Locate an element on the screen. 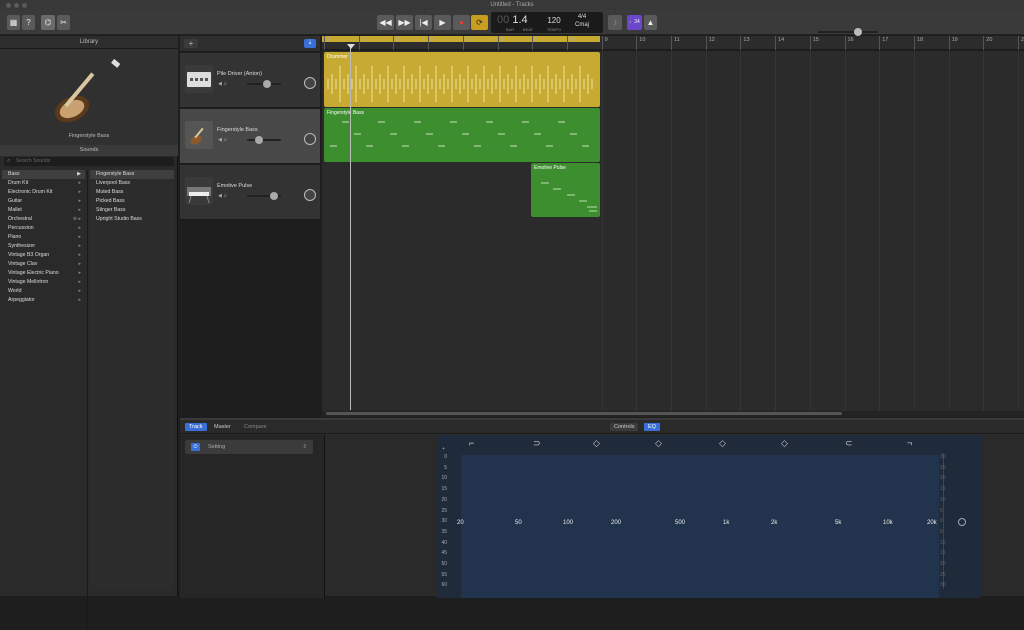 This screenshot has width=1024, height=630. lcd-display: 00 1.4 BAR BEAT 120 TEMPO 4/4 Cmaj is located at coordinates (547, 22).